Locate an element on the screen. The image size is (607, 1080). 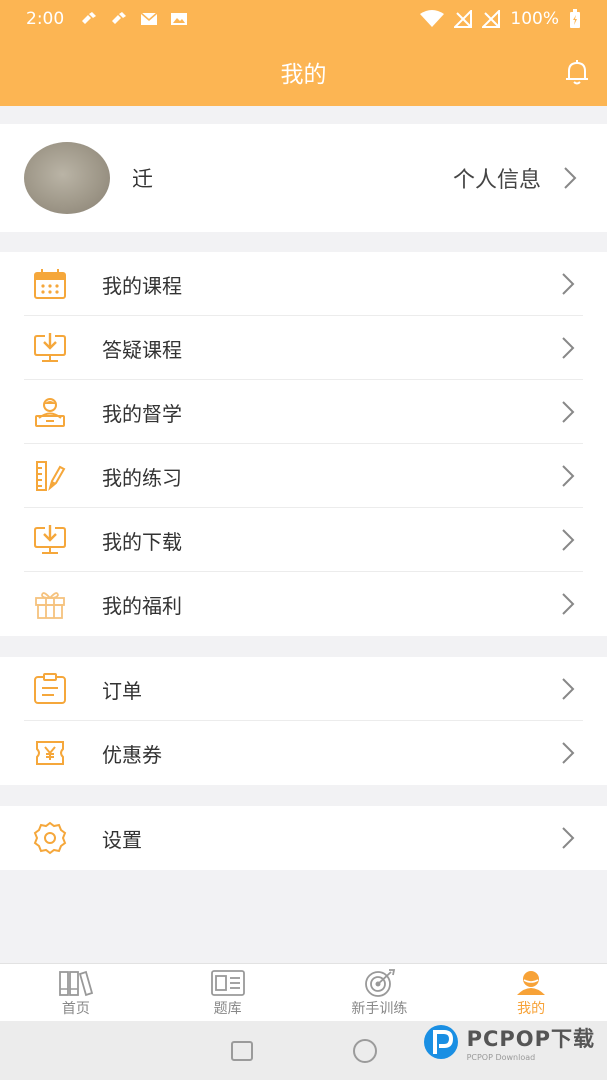
status-bar: 2:00 100% is located at coordinates (303, 19).